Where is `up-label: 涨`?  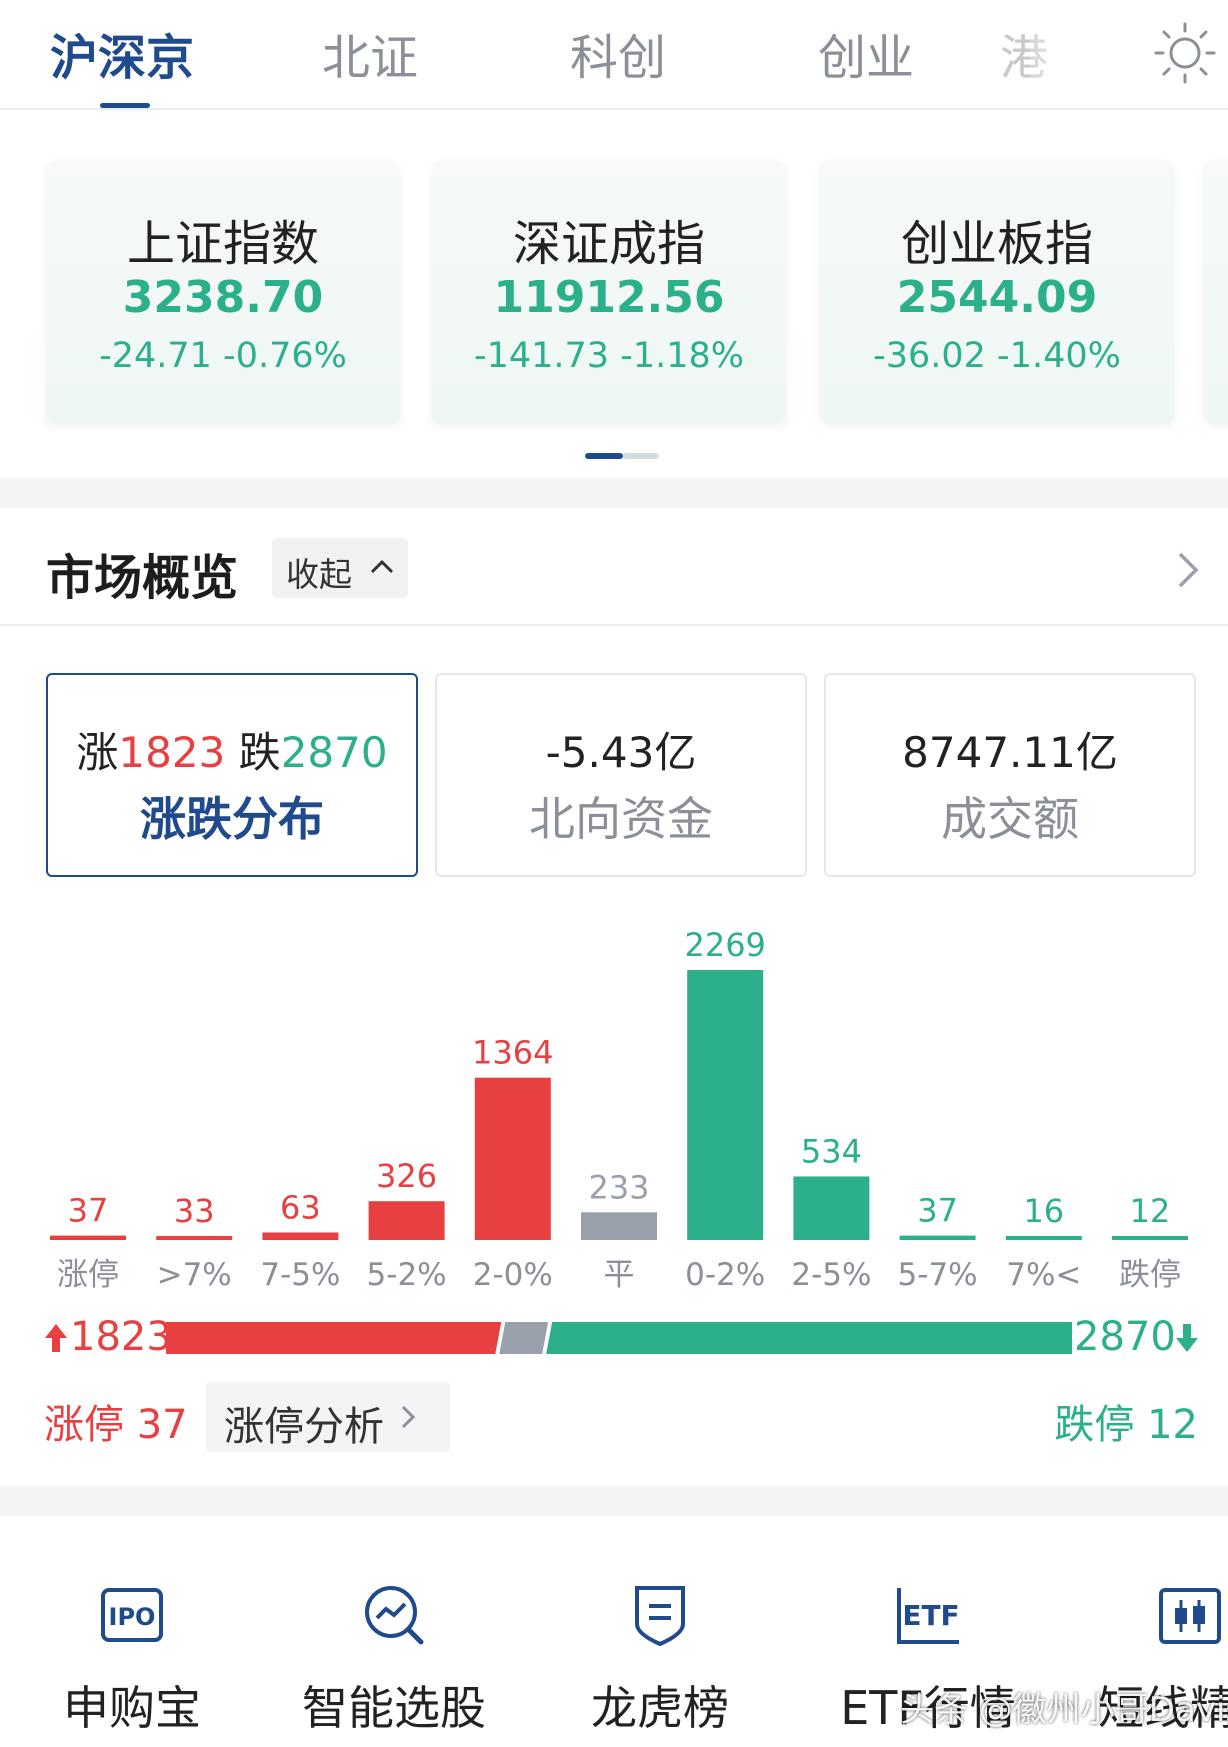
up-label: 涨 is located at coordinates (97, 752).